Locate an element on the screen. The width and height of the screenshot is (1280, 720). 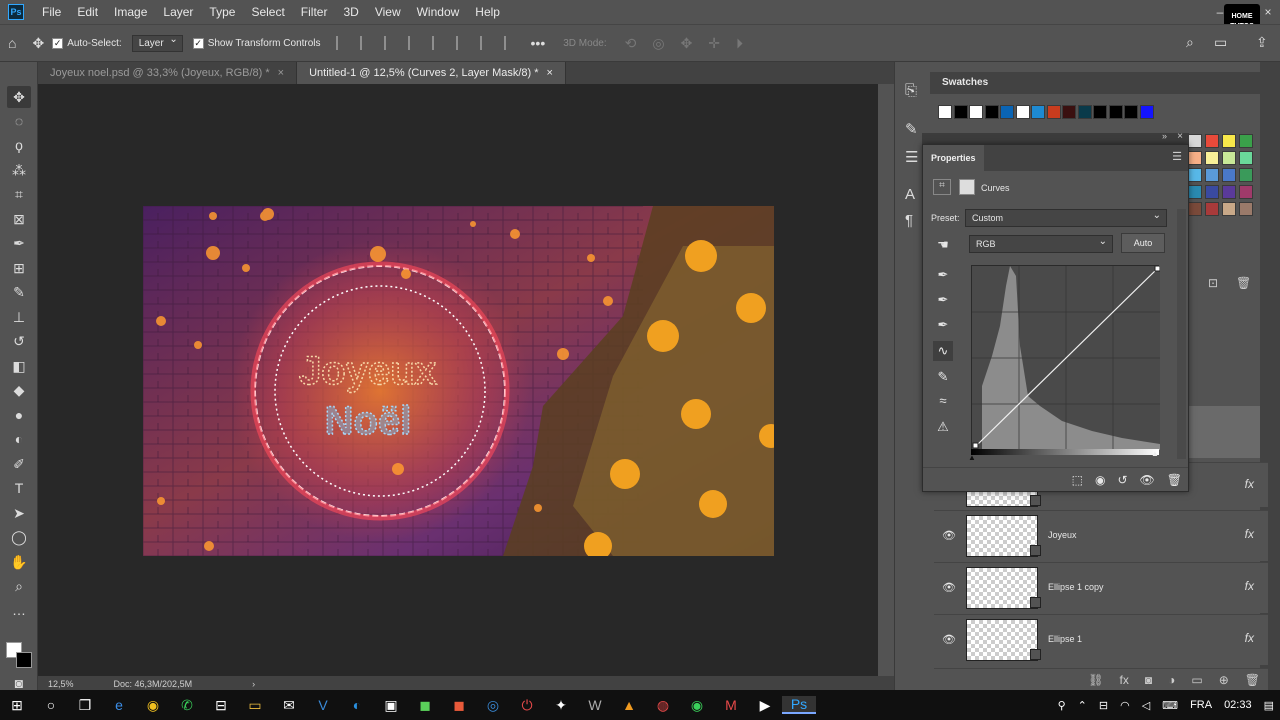
more-options-icon: ••• is located at coordinates (538, 43).